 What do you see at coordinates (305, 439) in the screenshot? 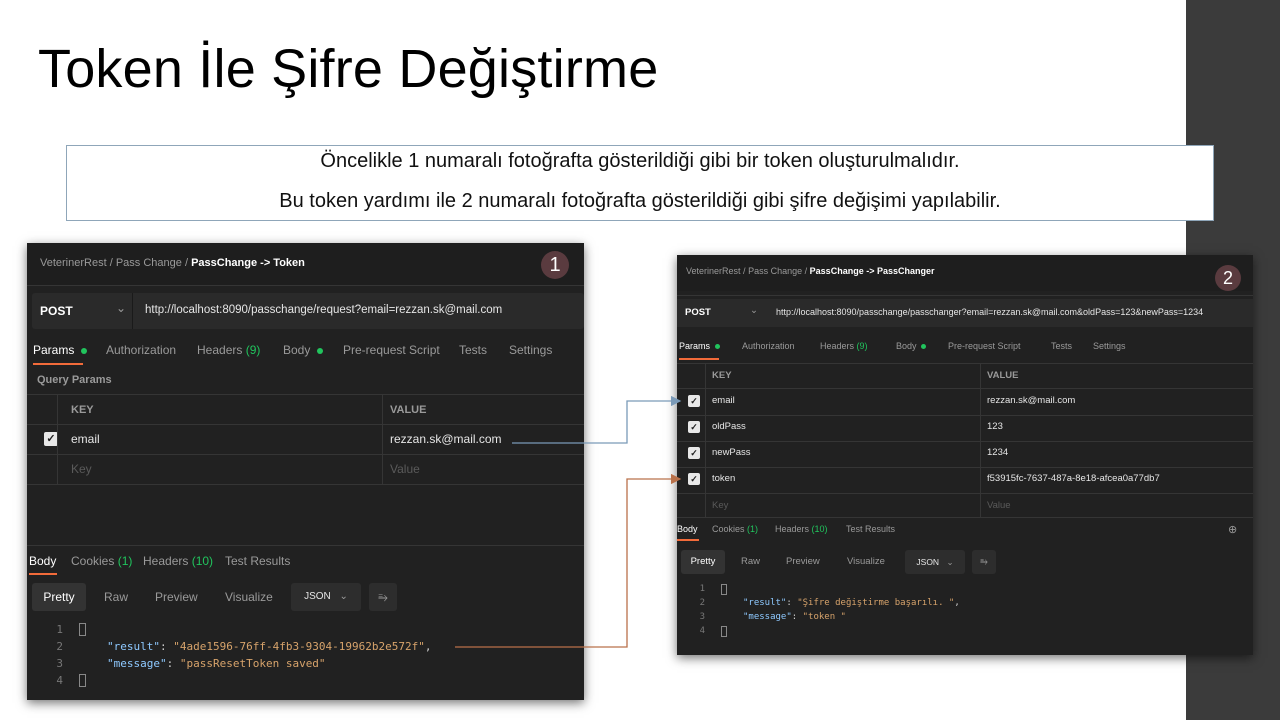
I see `table-row: ✓ email rezzan.sk@mail.com` at bounding box center [305, 439].